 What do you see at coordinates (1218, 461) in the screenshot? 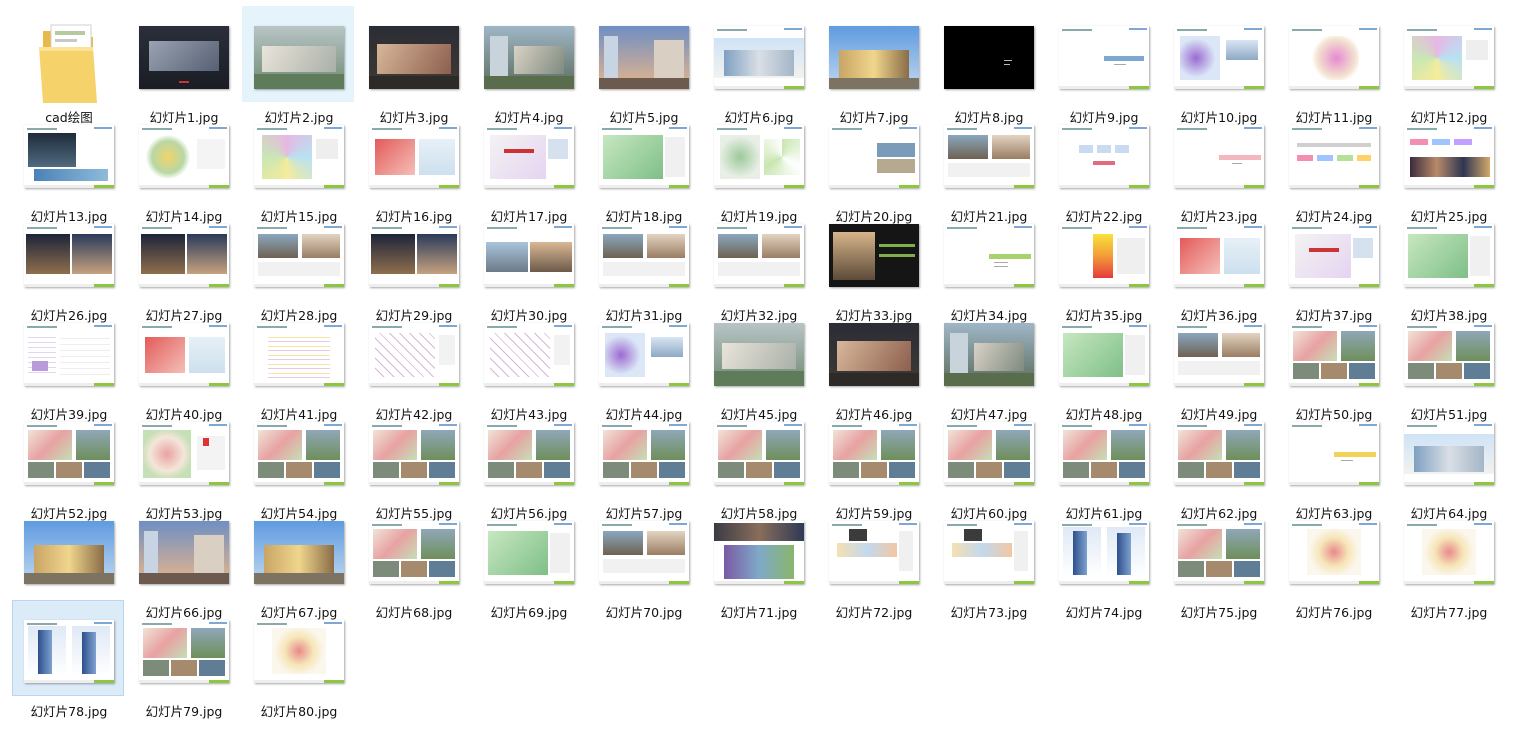
I see `file-item: 幻灯片62.jpg` at bounding box center [1218, 461].